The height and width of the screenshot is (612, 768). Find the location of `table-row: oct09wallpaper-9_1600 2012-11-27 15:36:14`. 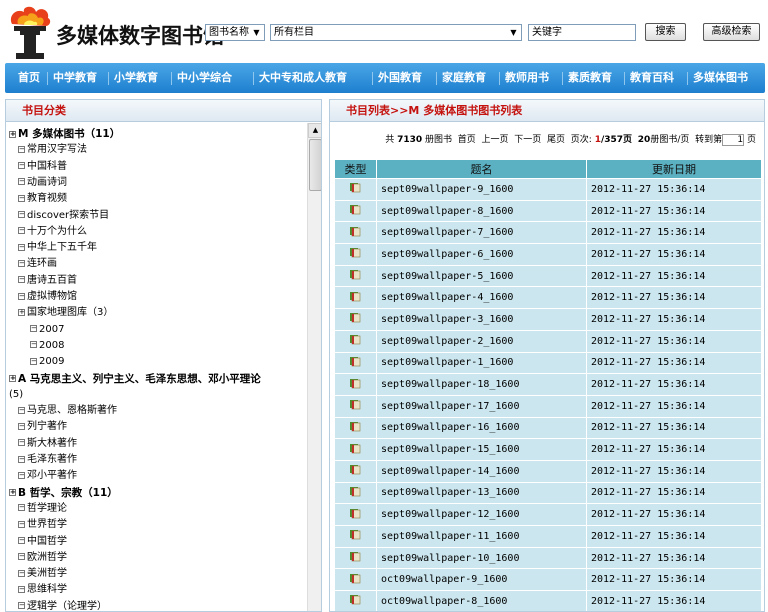

table-row: oct09wallpaper-9_1600 2012-11-27 15:36:14 is located at coordinates (548, 580).